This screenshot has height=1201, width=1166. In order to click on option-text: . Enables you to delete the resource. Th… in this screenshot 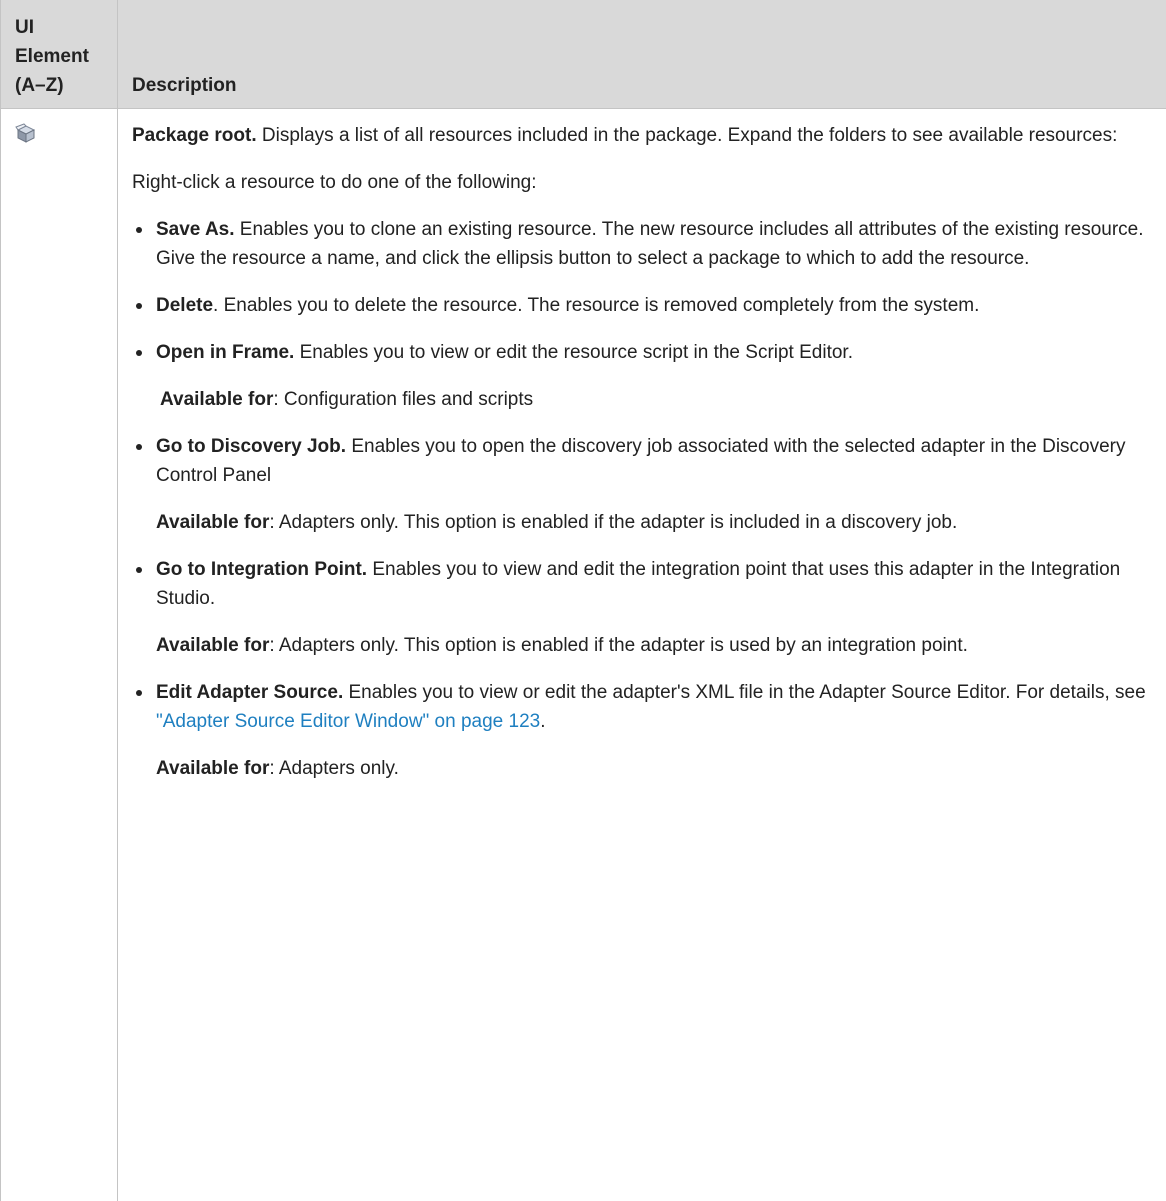, I will do `click(596, 305)`.